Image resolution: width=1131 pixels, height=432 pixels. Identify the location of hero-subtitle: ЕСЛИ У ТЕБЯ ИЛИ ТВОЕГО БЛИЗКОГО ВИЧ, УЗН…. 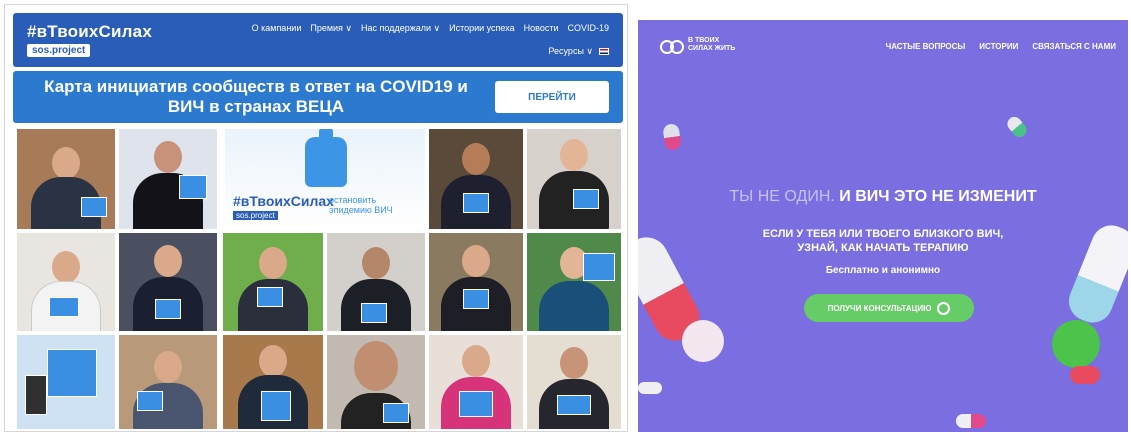
(883, 241).